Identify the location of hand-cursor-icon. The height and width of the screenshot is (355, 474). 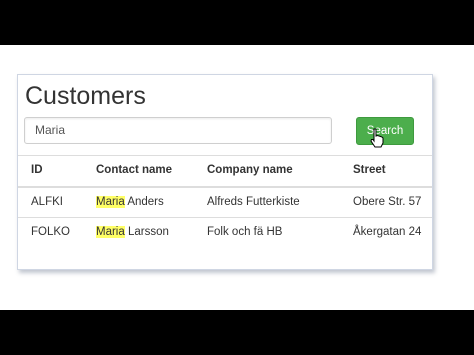
(377, 138).